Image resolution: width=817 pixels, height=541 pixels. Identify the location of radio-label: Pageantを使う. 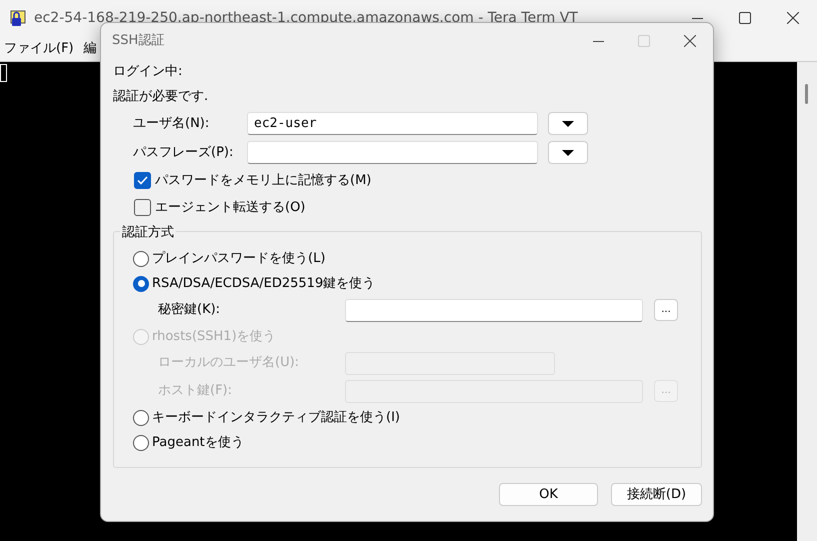
(198, 443).